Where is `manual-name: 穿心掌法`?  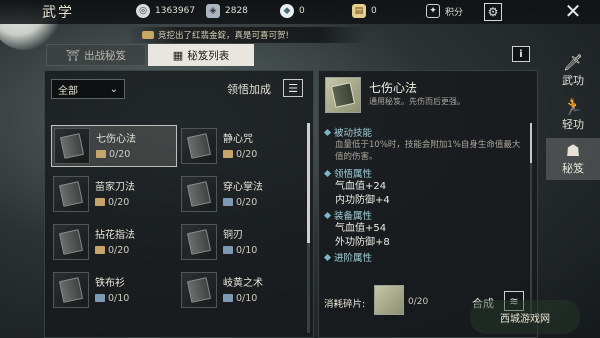
manual-name: 穿心掌法 is located at coordinates (243, 187).